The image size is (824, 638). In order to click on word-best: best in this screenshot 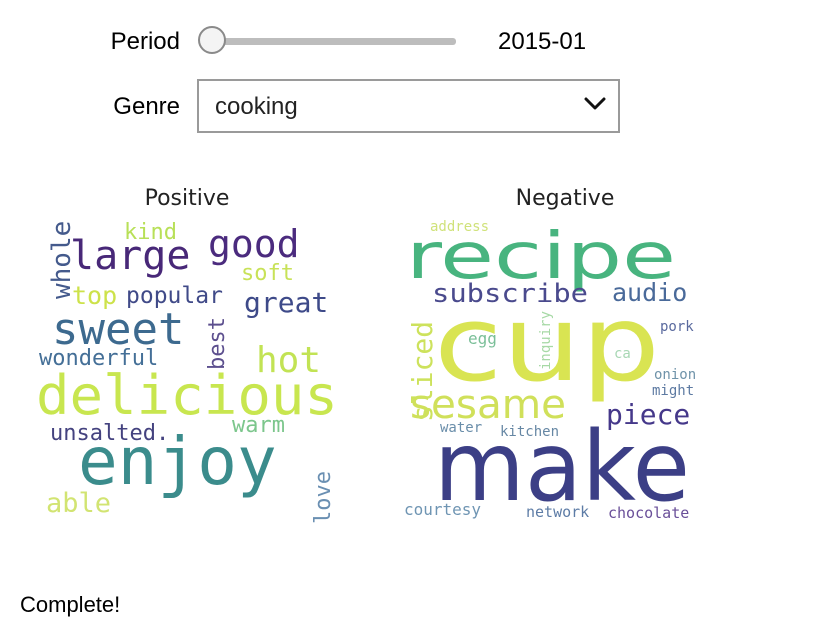, I will do `click(217, 343)`.